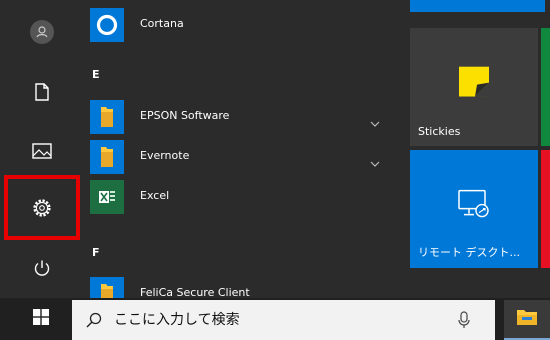  What do you see at coordinates (244, 25) in the screenshot?
I see `app-item-cortana: Cortana` at bounding box center [244, 25].